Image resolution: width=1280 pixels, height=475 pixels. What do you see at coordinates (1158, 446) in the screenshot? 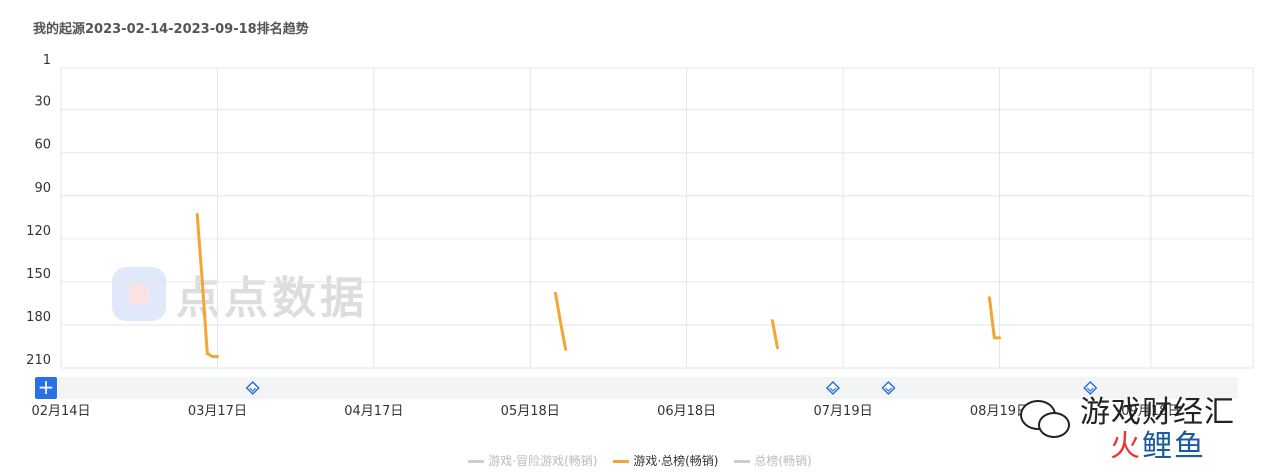
I see `corner-brand-logo: 火鲤鱼` at bounding box center [1158, 446].